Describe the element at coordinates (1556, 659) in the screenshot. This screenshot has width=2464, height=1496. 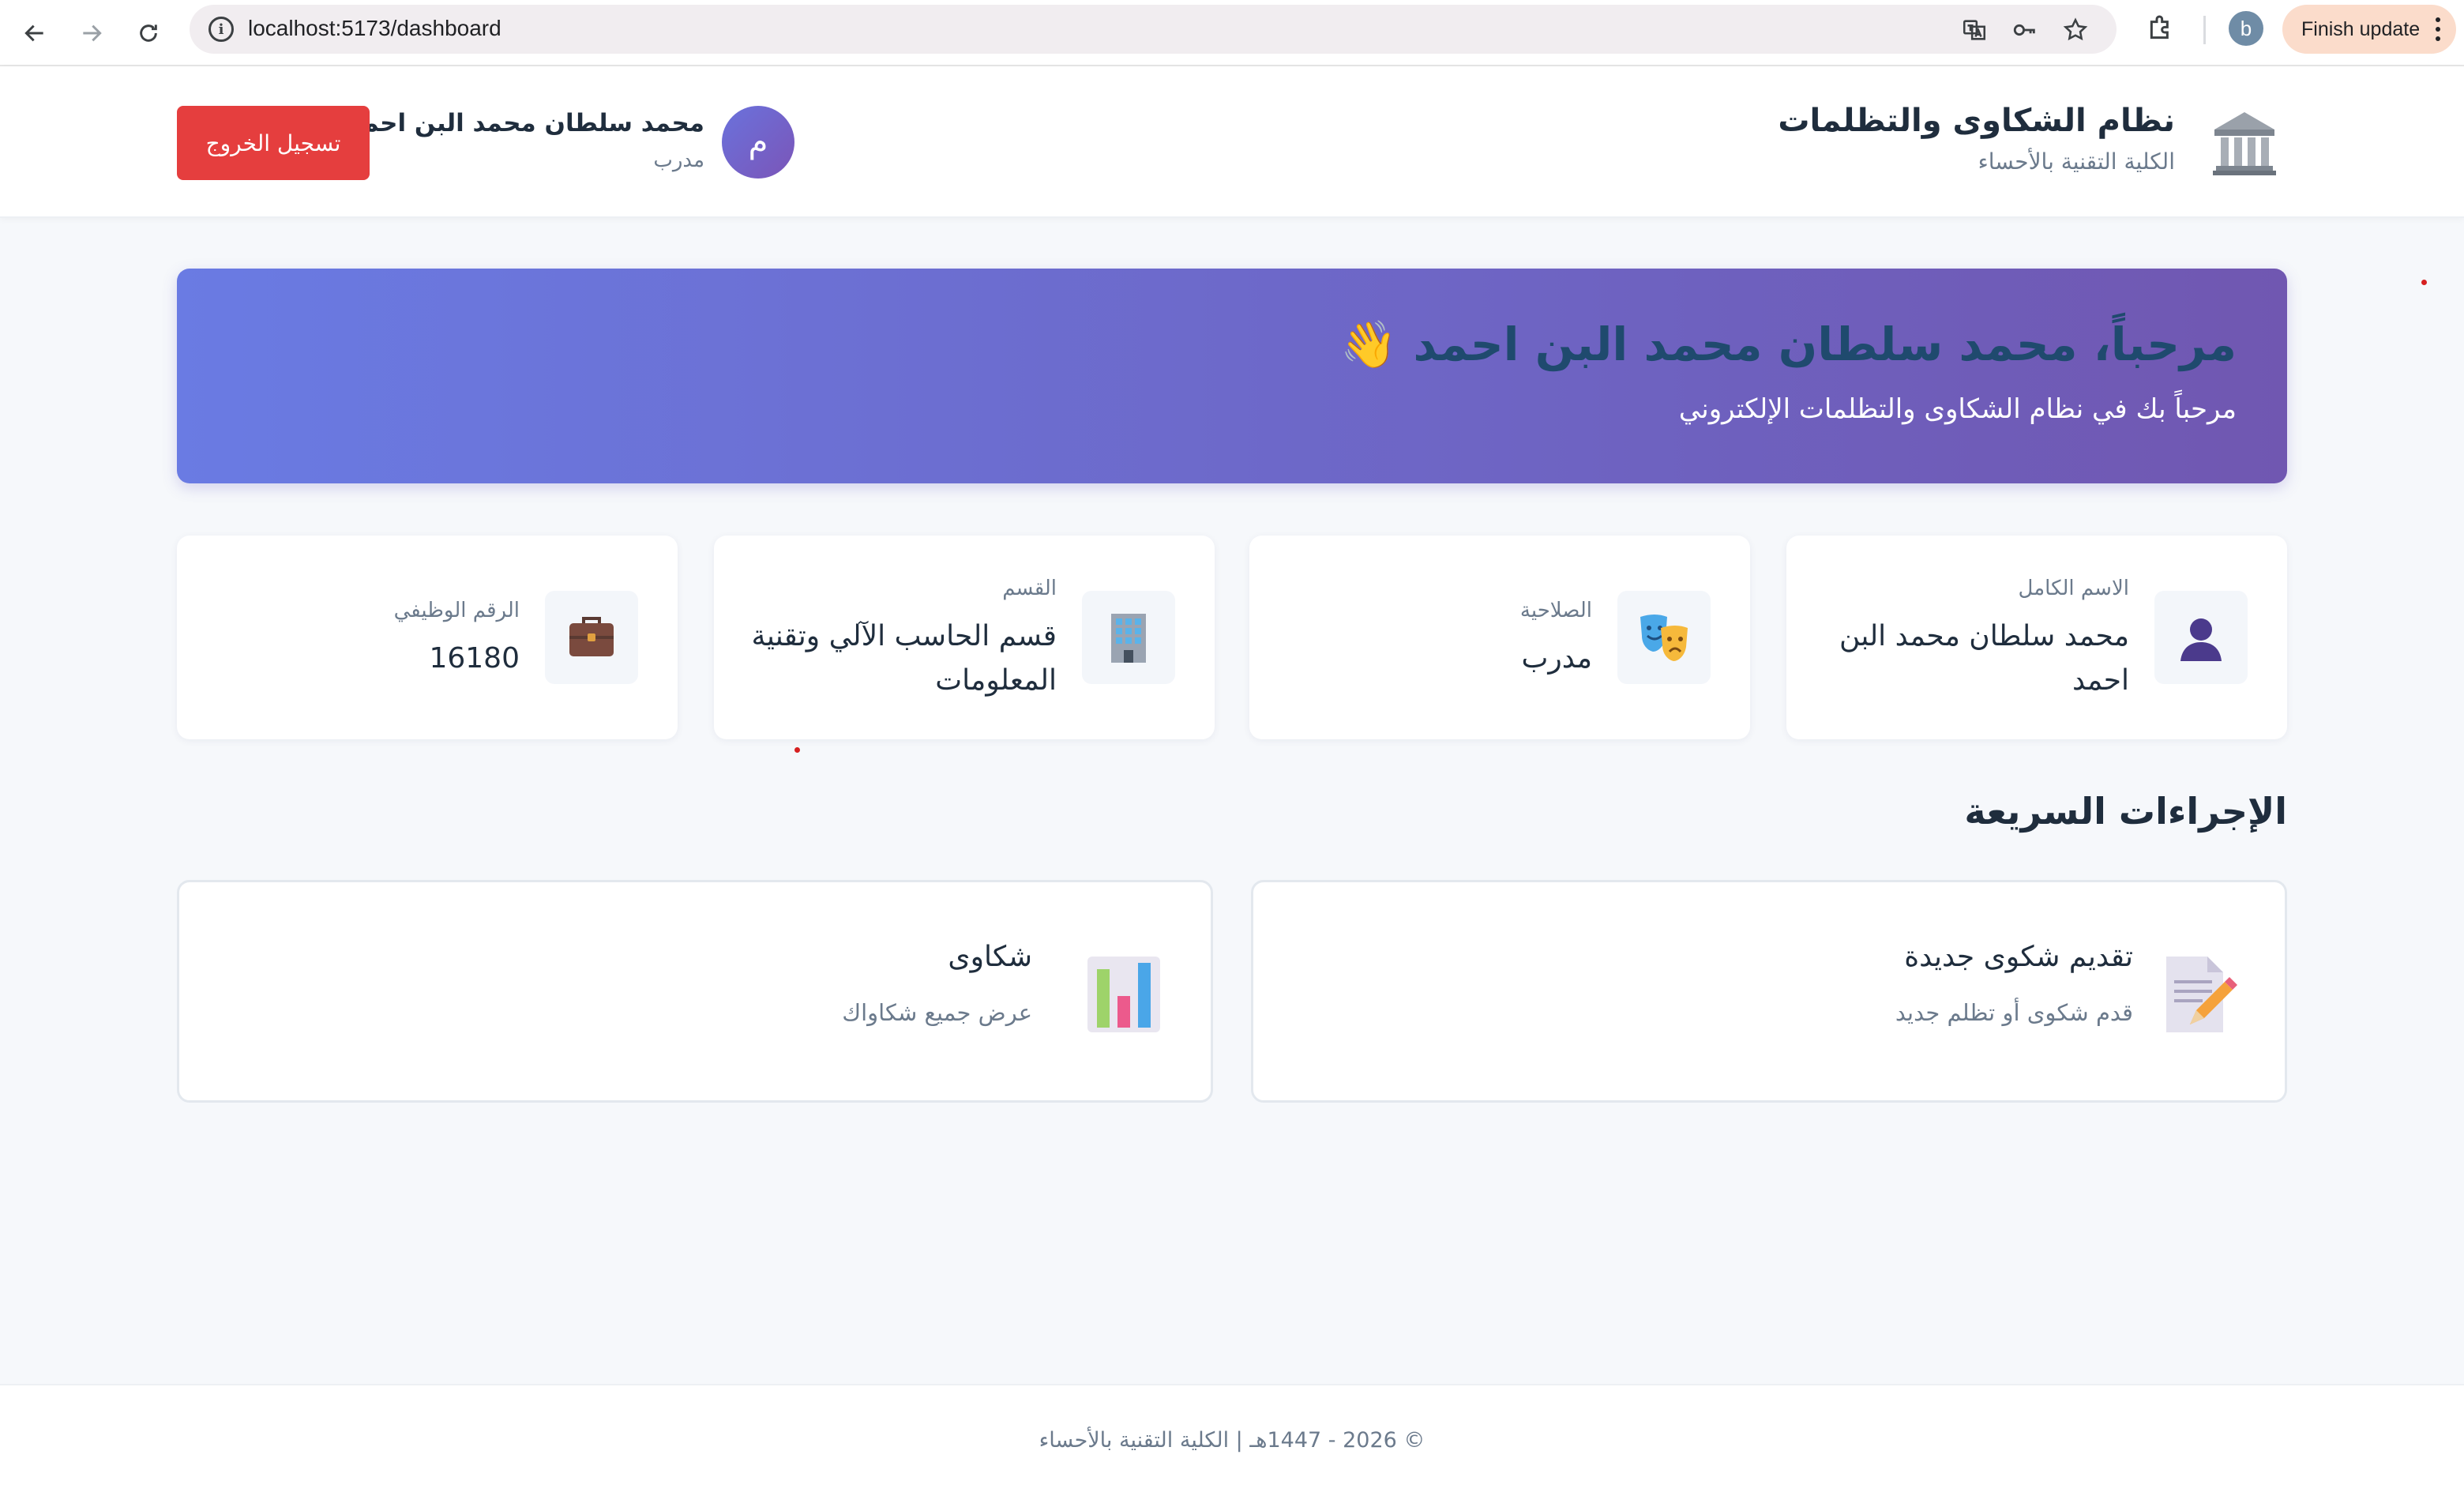
I see `role-value: مدرب` at that location.